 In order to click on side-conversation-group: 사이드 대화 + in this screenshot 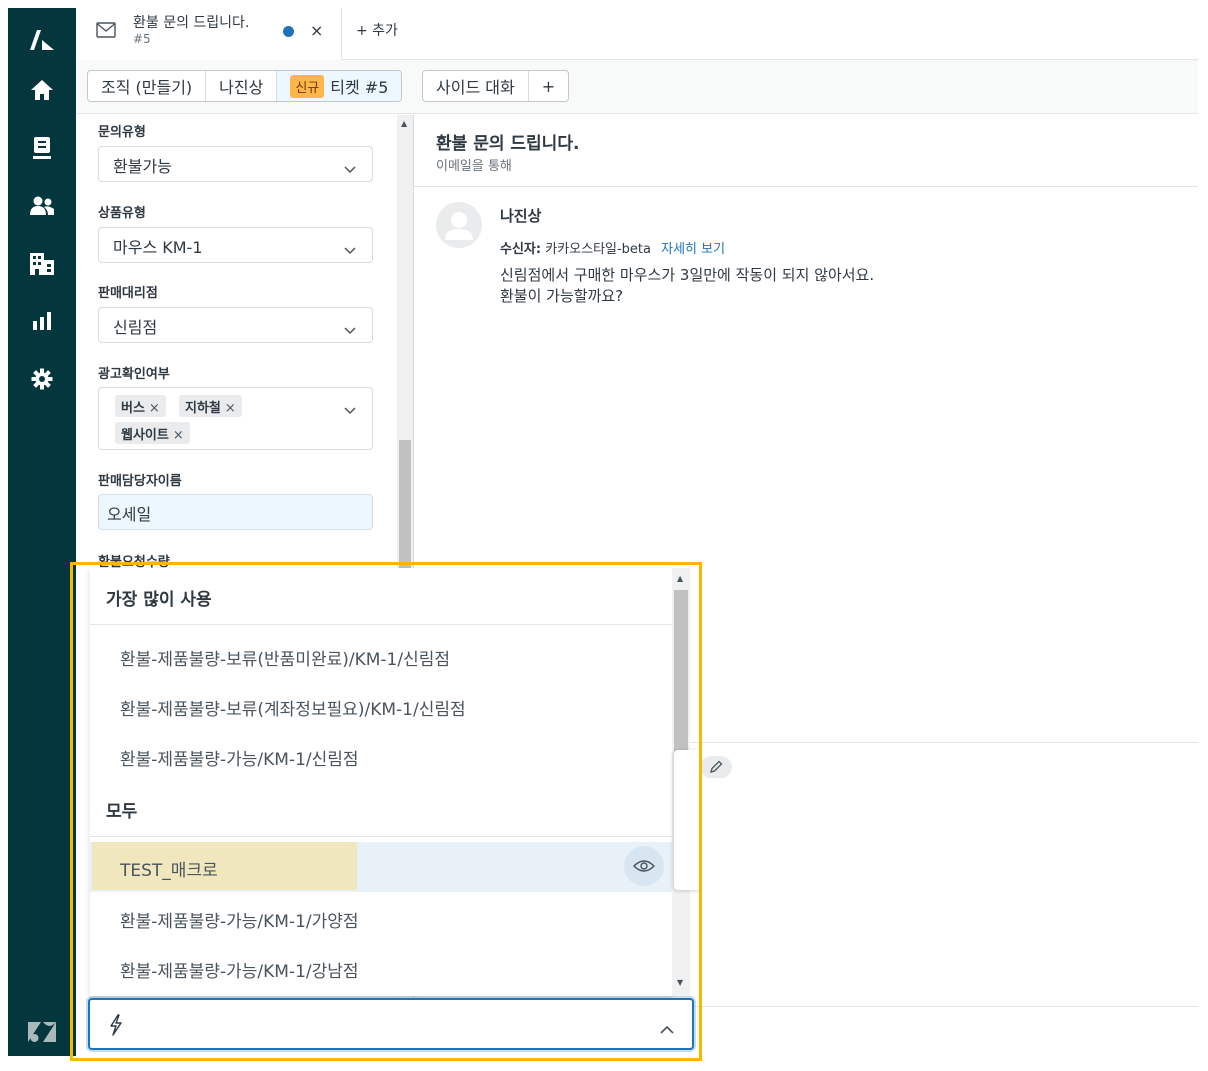, I will do `click(496, 86)`.